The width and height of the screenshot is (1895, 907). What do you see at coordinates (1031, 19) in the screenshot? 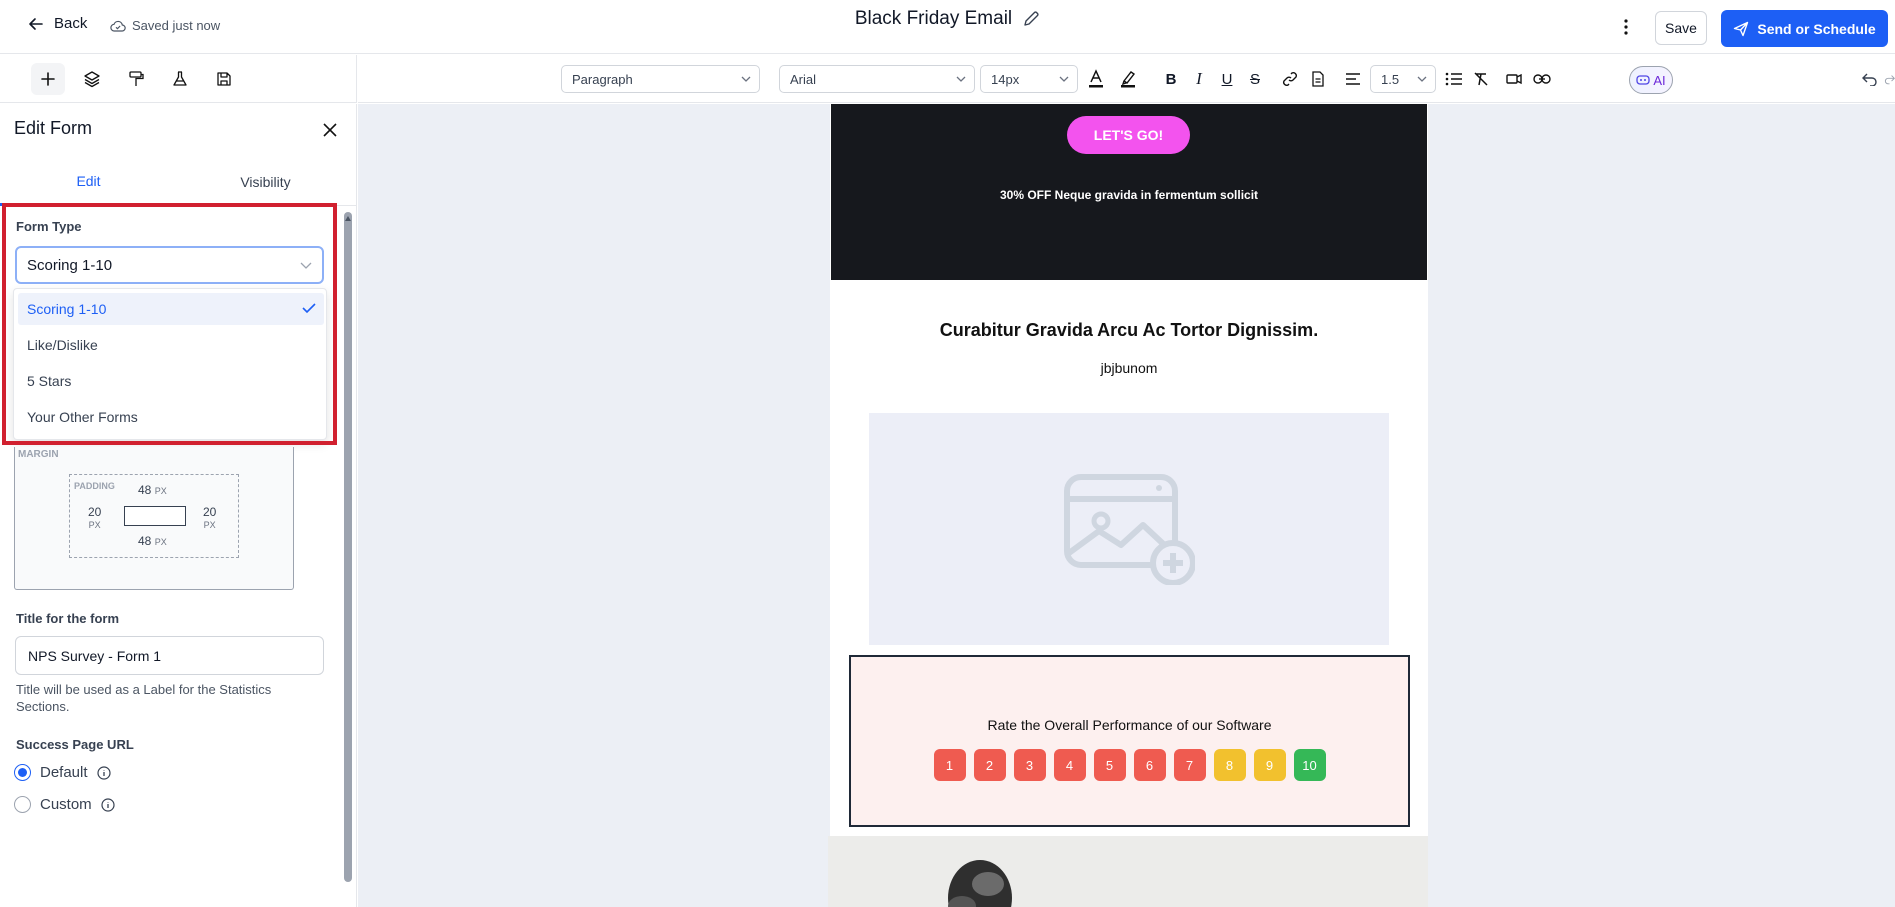
I see `pencil-icon` at bounding box center [1031, 19].